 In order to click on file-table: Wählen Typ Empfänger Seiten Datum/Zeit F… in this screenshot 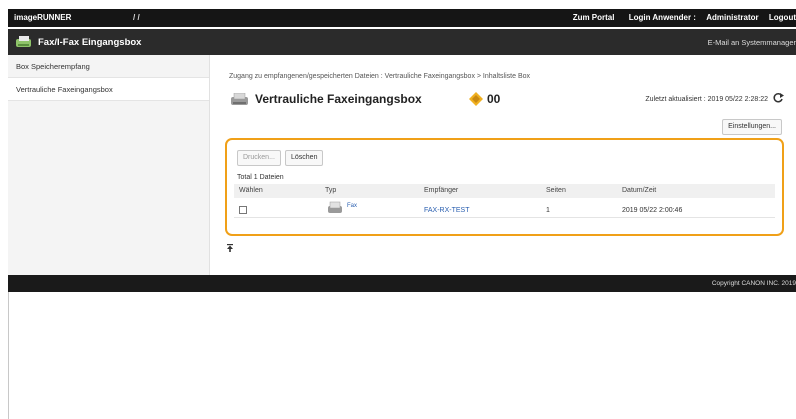, I will do `click(504, 201)`.